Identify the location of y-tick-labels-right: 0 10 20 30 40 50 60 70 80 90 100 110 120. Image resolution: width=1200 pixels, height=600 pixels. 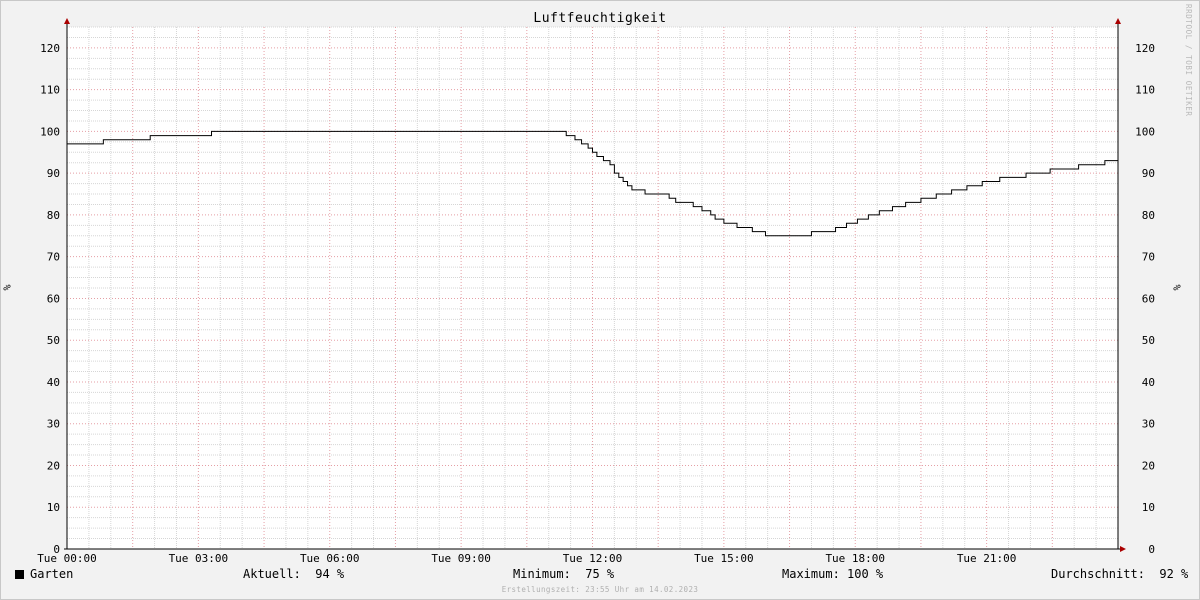
(1145, 299).